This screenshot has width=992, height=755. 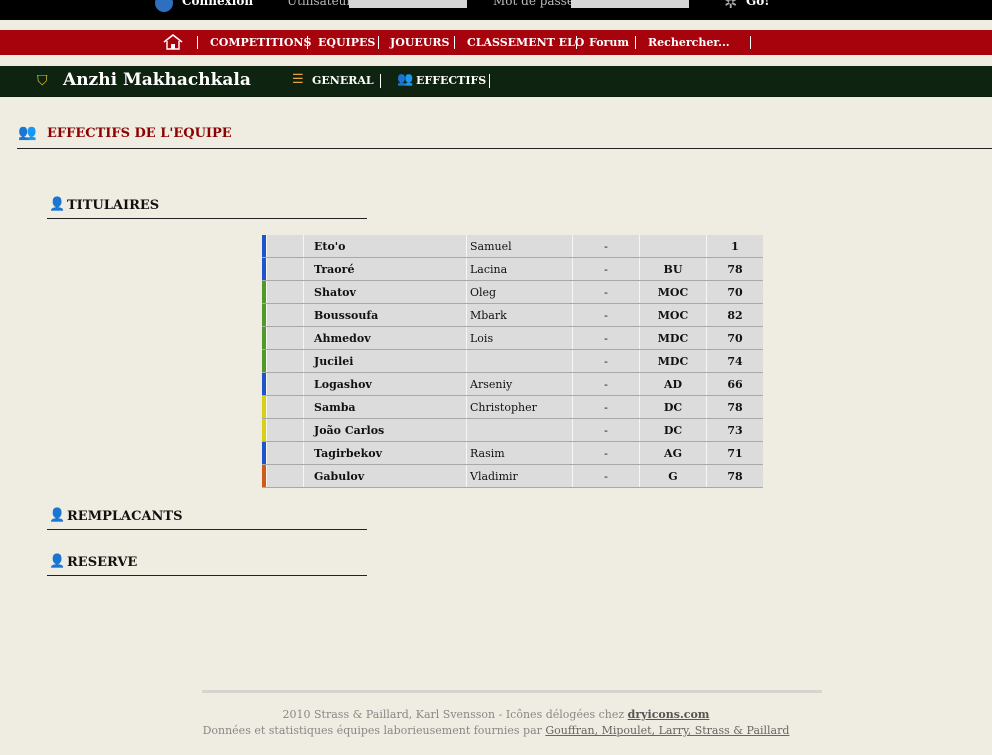 What do you see at coordinates (630, 4) in the screenshot?
I see `password-input` at bounding box center [630, 4].